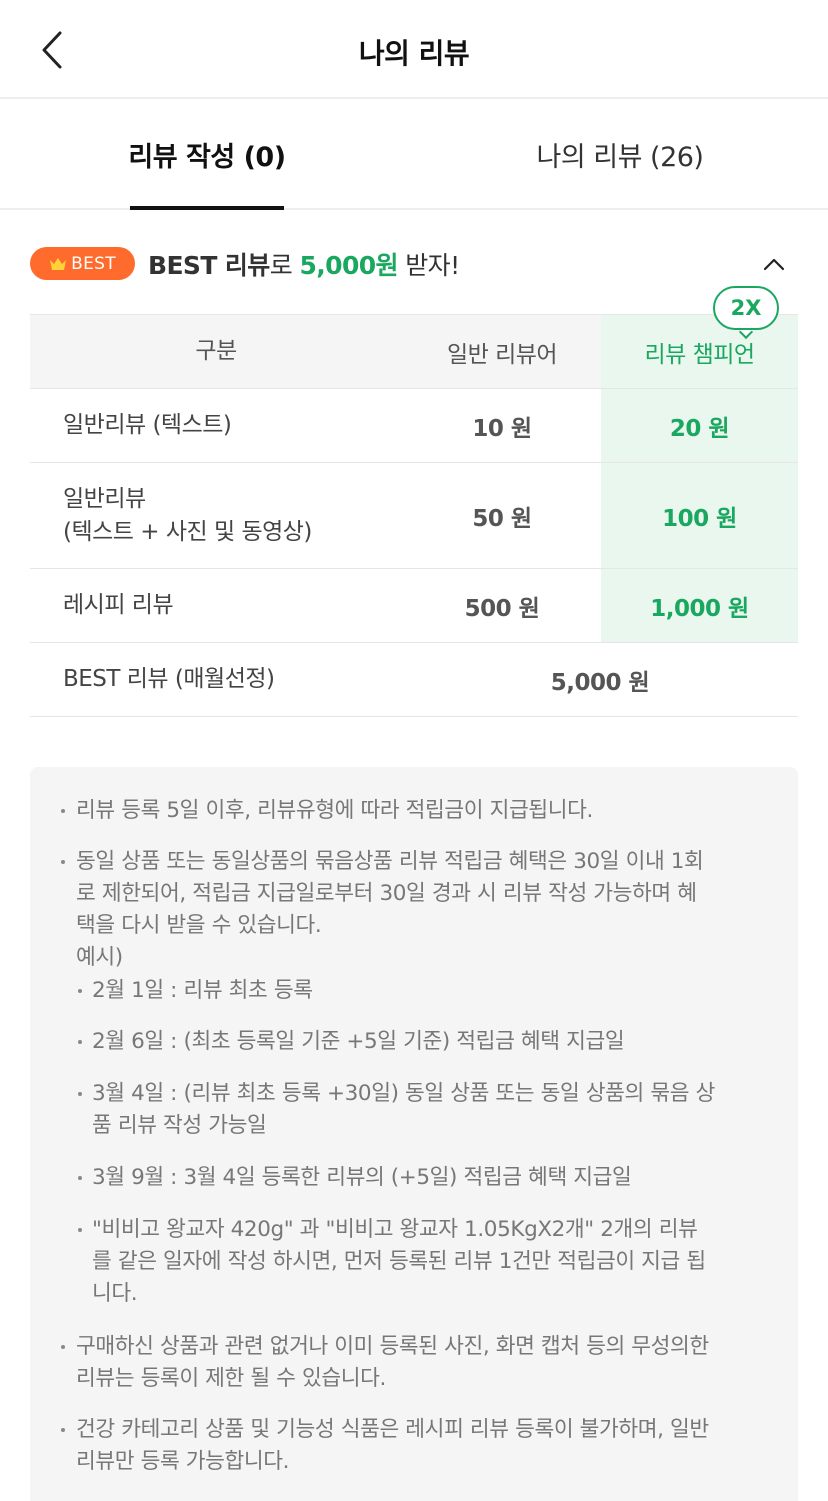 The image size is (828, 1501). Describe the element at coordinates (399, 1261) in the screenshot. I see `example-line: 를 같은 일자에 작성 하시면, 먼저 등록된 리뷰 1건만 적립금이 지급 됩` at that location.